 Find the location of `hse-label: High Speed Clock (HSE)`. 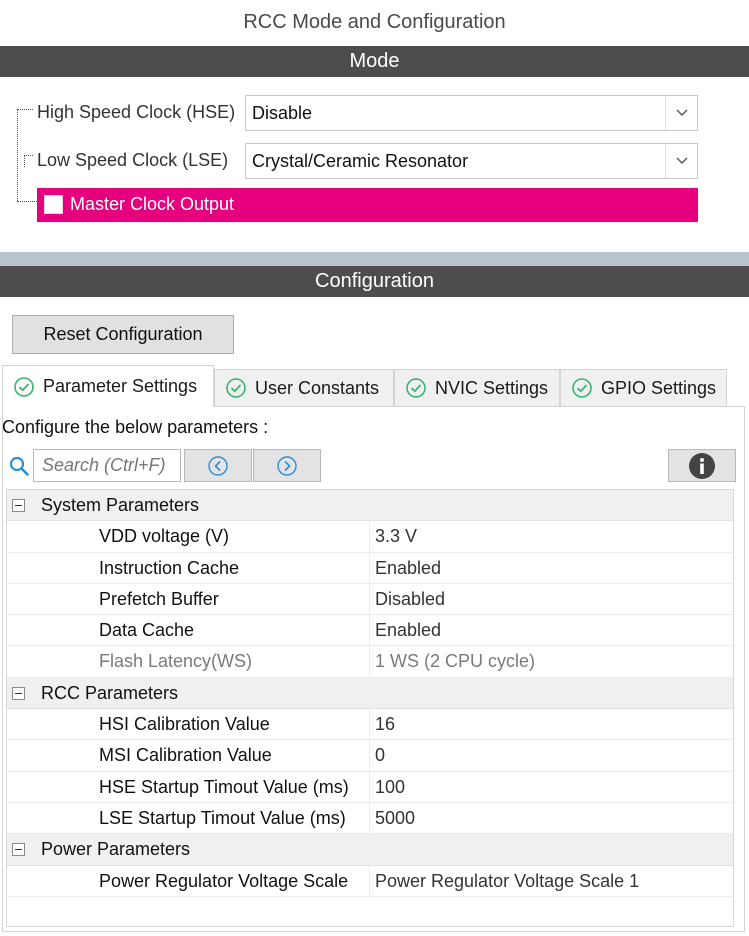

hse-label: High Speed Clock (HSE) is located at coordinates (136, 112).